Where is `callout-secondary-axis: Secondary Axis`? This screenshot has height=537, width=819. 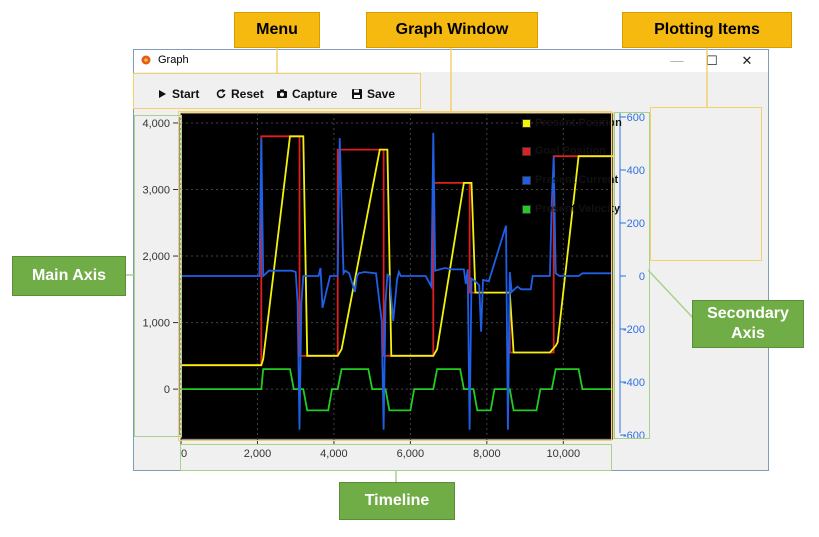
callout-secondary-axis: Secondary Axis is located at coordinates (748, 324).